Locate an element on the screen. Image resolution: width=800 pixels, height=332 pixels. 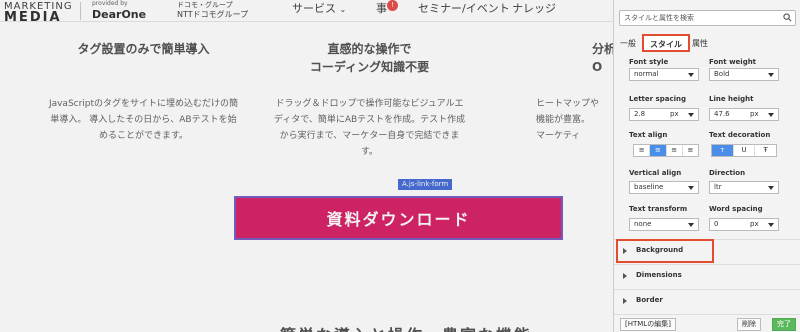
section-title: Border is located at coordinates (649, 300).